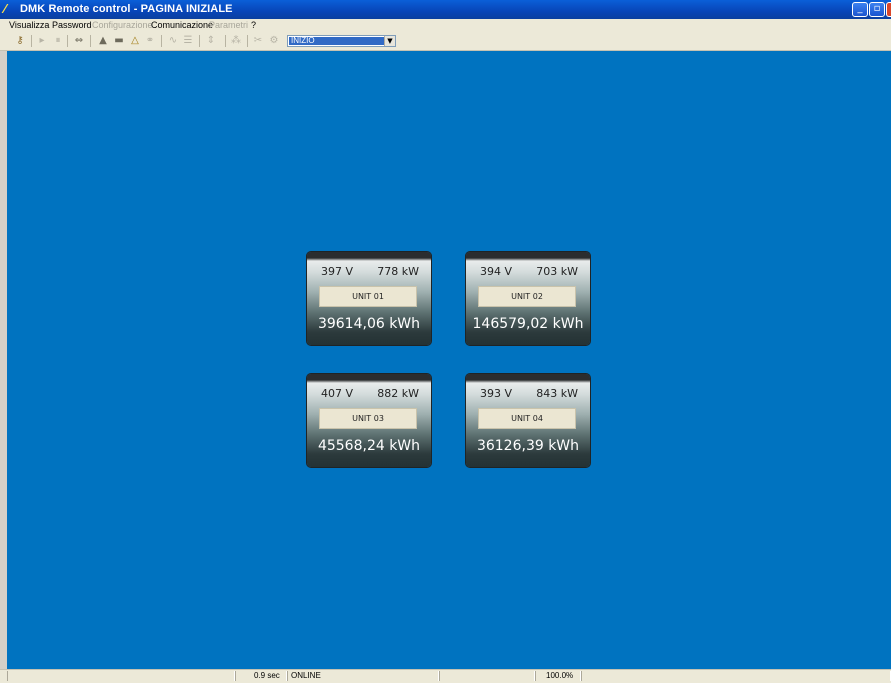 The height and width of the screenshot is (683, 891). I want to click on menu-parametri: Parametri, so click(228, 25).